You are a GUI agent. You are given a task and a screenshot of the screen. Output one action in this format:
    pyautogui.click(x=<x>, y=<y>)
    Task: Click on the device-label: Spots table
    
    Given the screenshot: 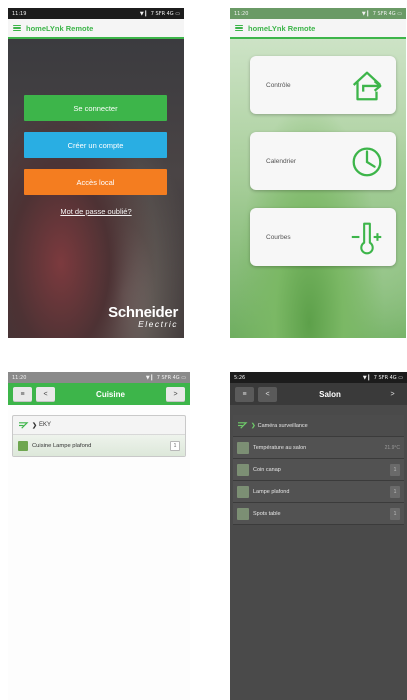 What is the action you would take?
    pyautogui.click(x=267, y=513)
    